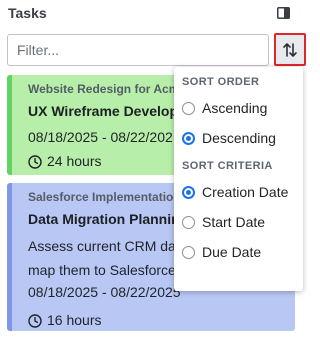 The height and width of the screenshot is (339, 320). What do you see at coordinates (138, 50) in the screenshot?
I see `filter-input` at bounding box center [138, 50].